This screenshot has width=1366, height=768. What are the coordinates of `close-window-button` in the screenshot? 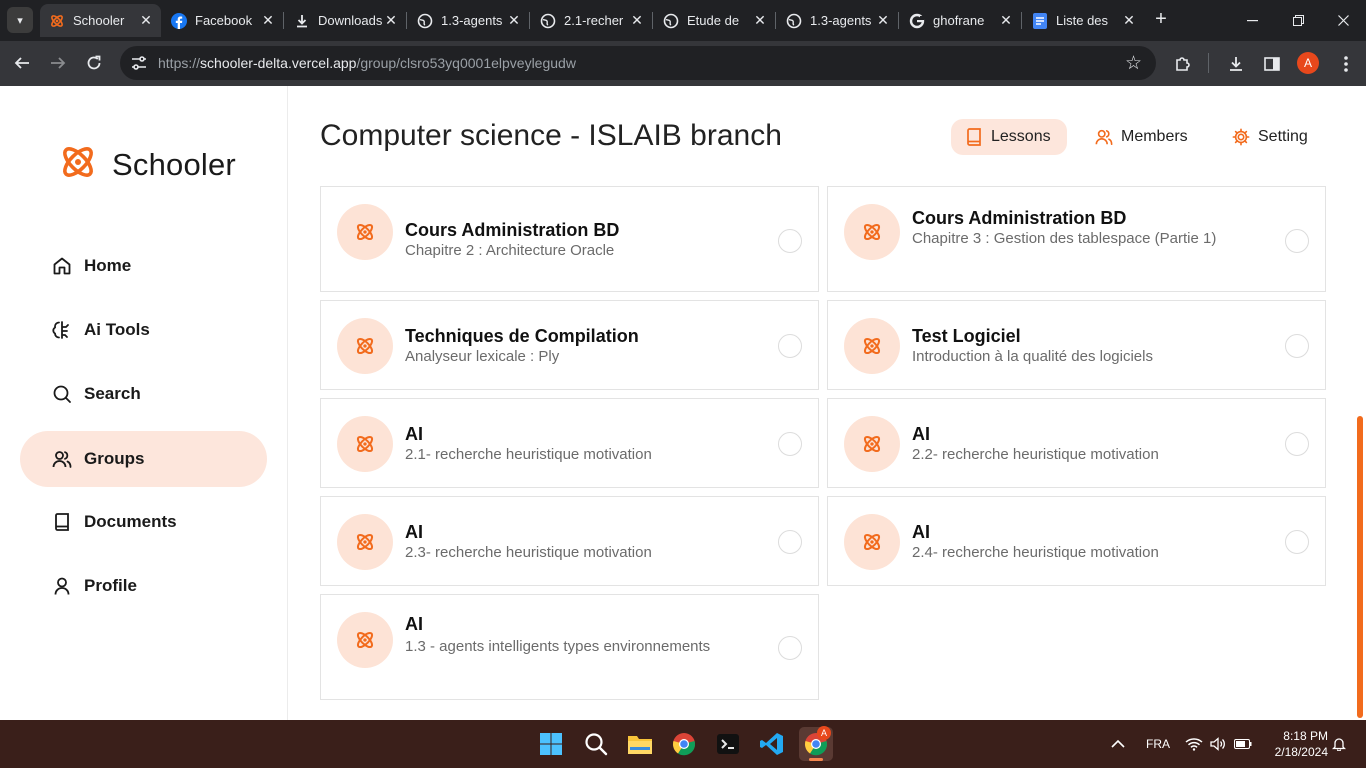 It's located at (1343, 20).